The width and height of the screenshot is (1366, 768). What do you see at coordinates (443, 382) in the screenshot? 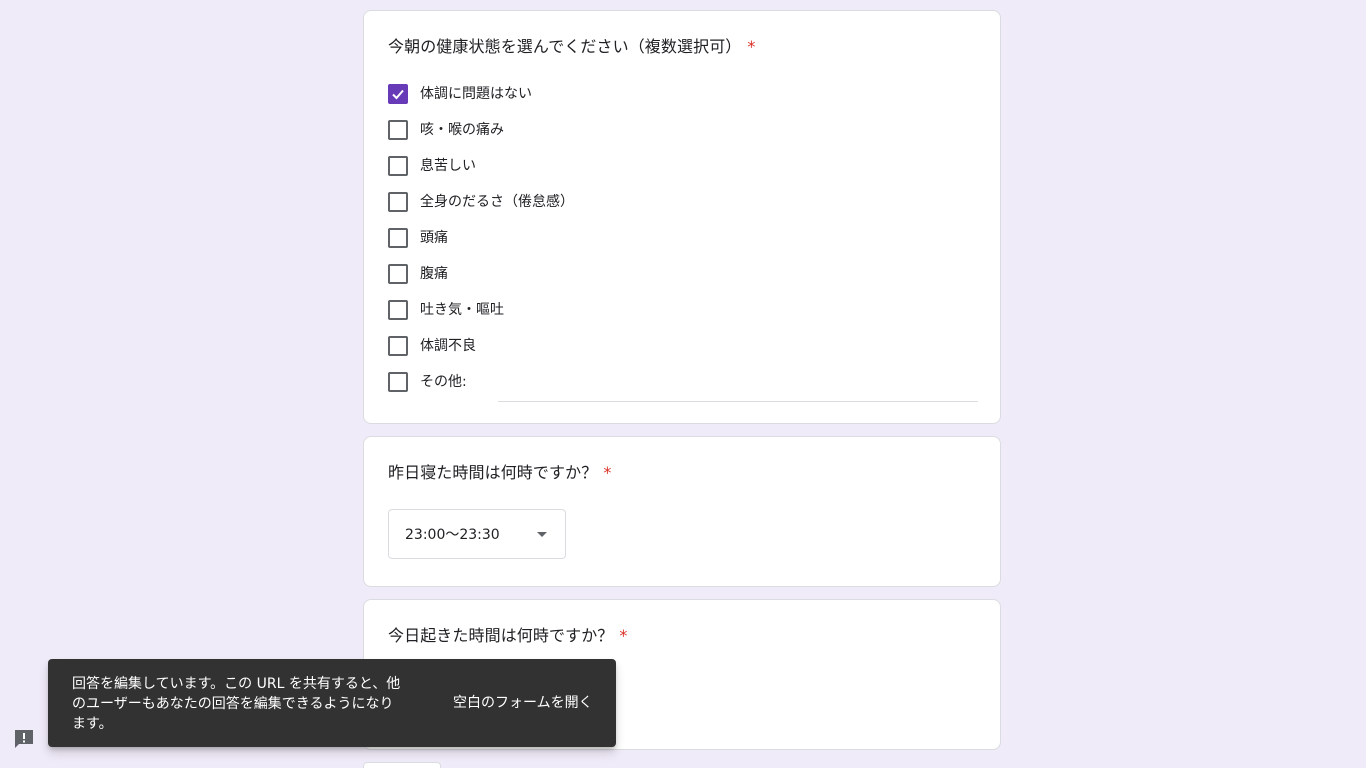
I see `option-label: その他:` at bounding box center [443, 382].